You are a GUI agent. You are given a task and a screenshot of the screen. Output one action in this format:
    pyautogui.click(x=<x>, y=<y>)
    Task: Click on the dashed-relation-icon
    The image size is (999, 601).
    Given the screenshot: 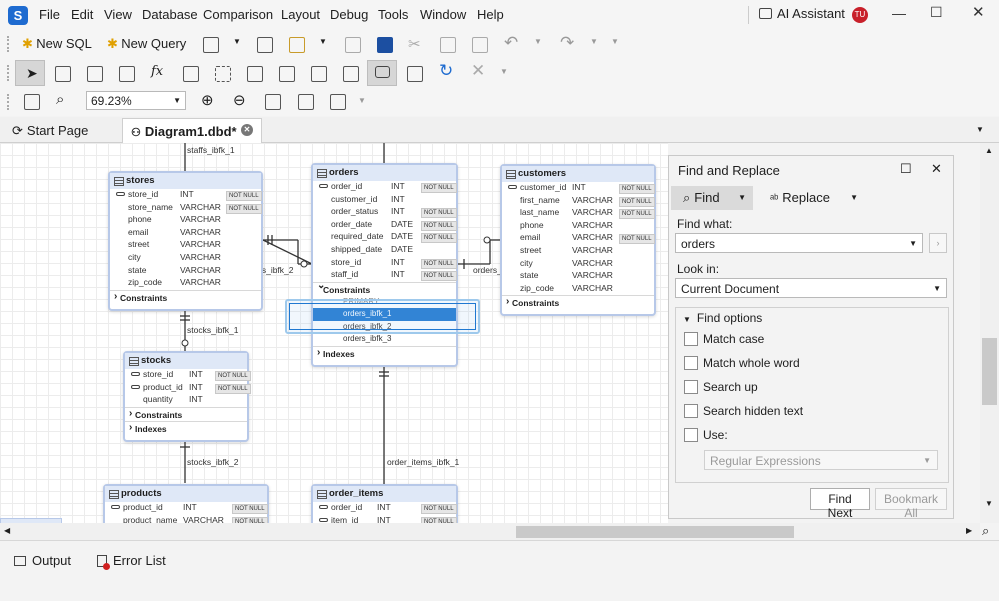 What is the action you would take?
    pyautogui.click(x=223, y=74)
    